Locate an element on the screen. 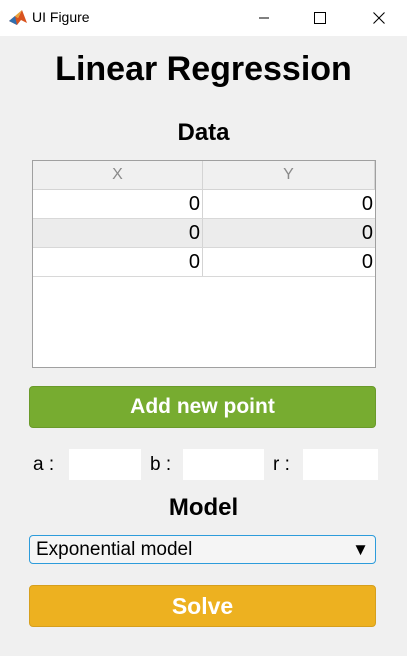  column-header-x: X is located at coordinates (118, 175).